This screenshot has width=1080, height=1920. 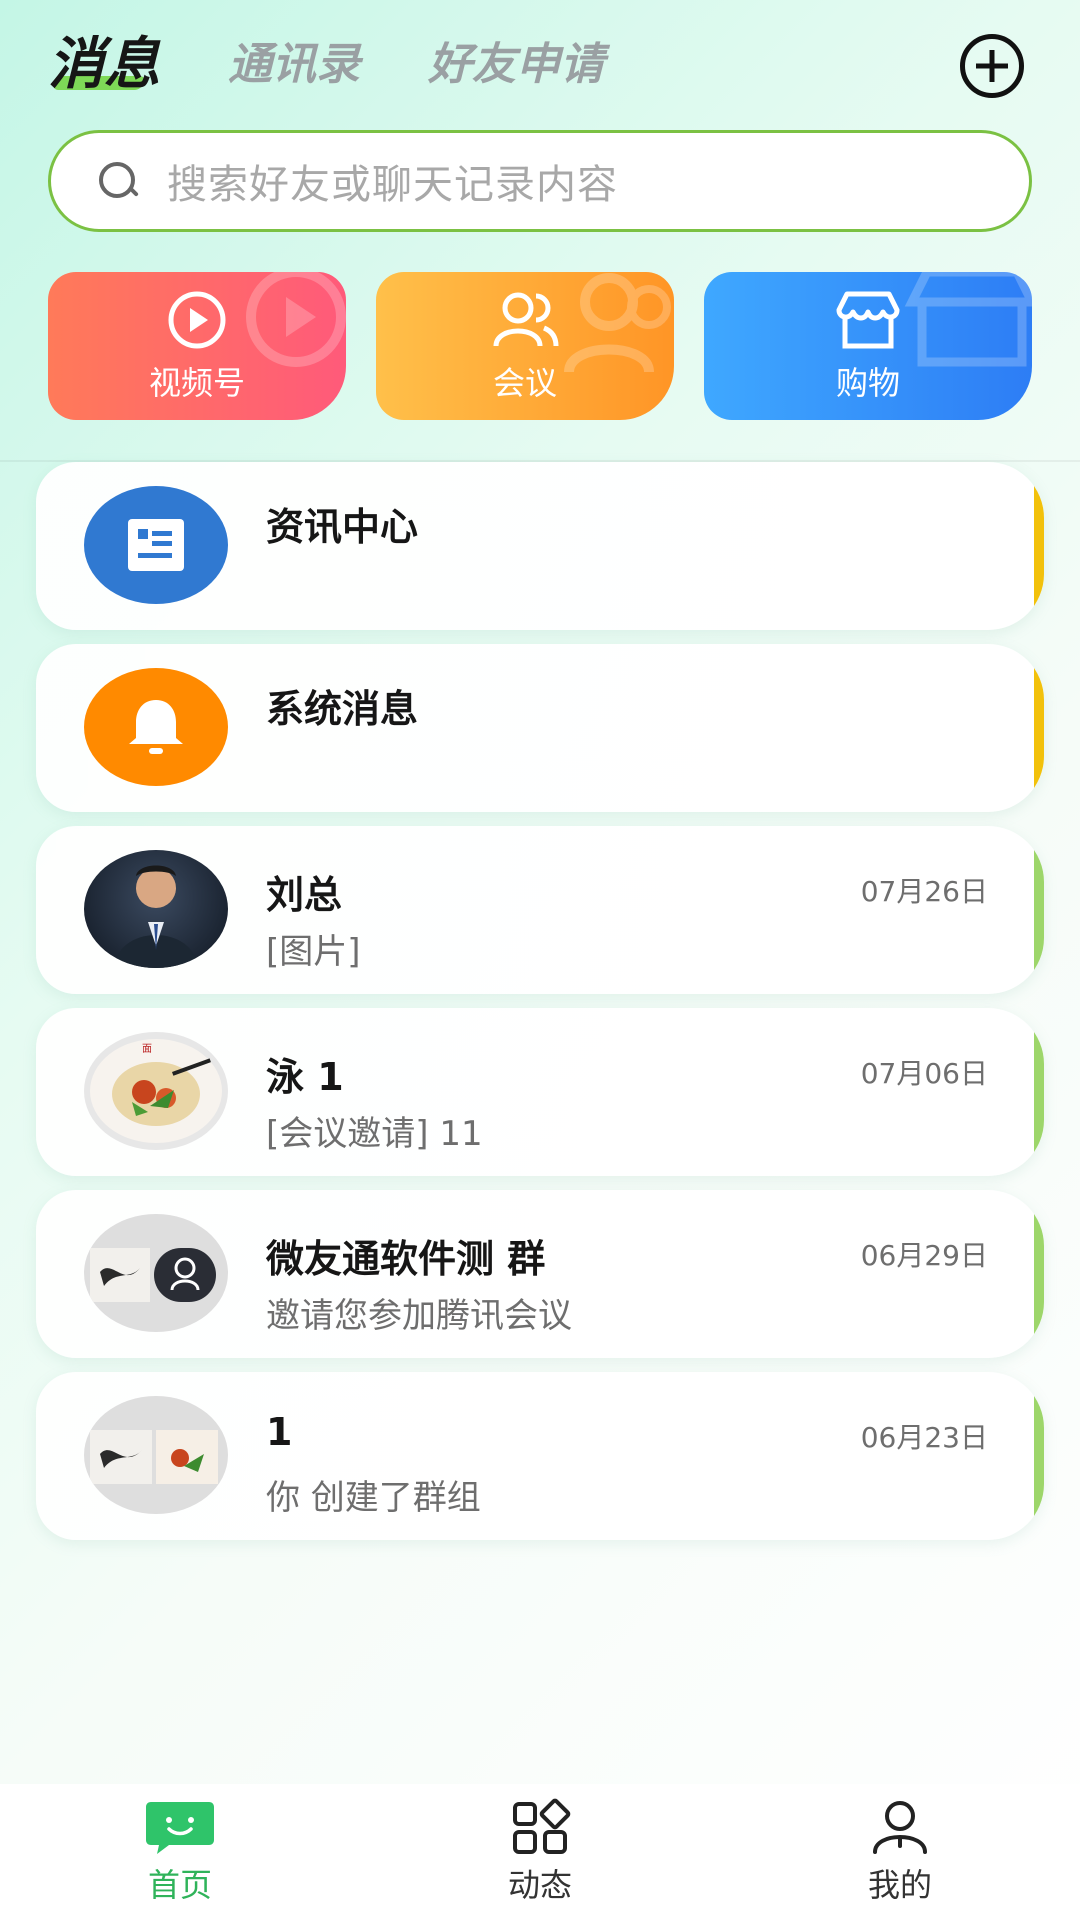 What do you see at coordinates (156, 727) in the screenshot?
I see `bell-icon` at bounding box center [156, 727].